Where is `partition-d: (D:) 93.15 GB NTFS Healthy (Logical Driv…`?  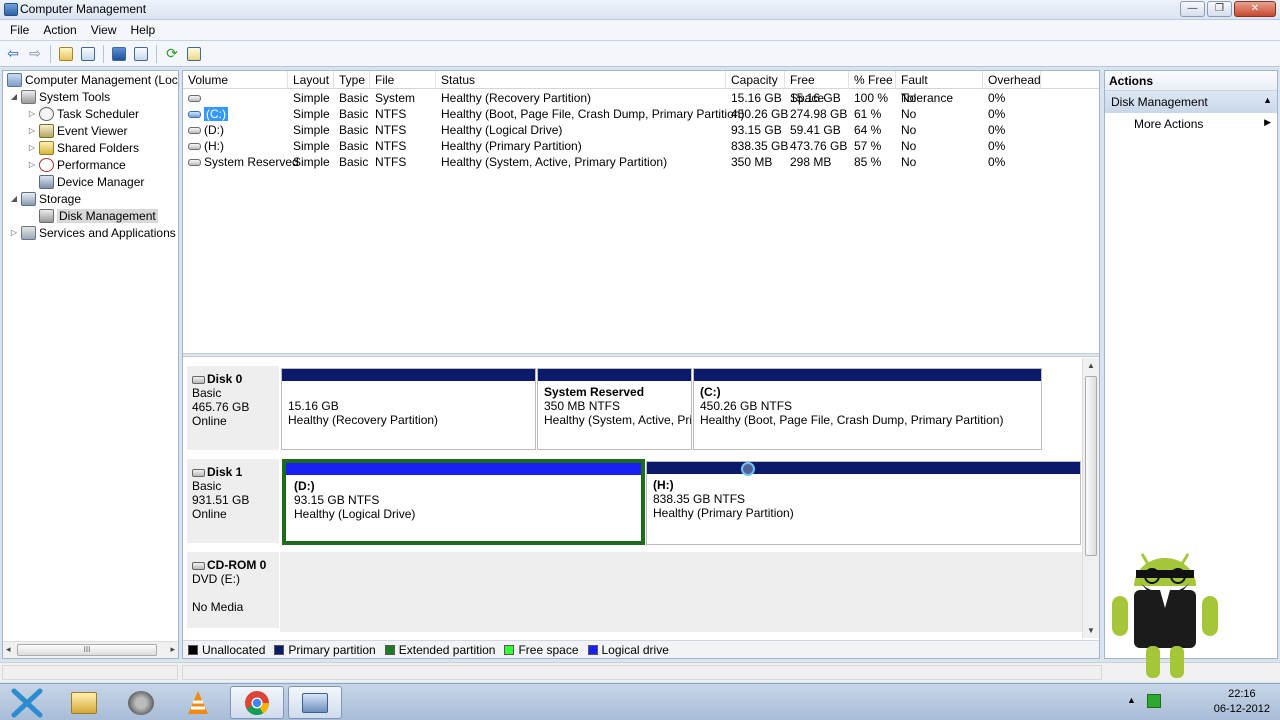
partition-d: (D:) 93.15 GB NTFS Healthy (Logical Driv… is located at coordinates (463, 502).